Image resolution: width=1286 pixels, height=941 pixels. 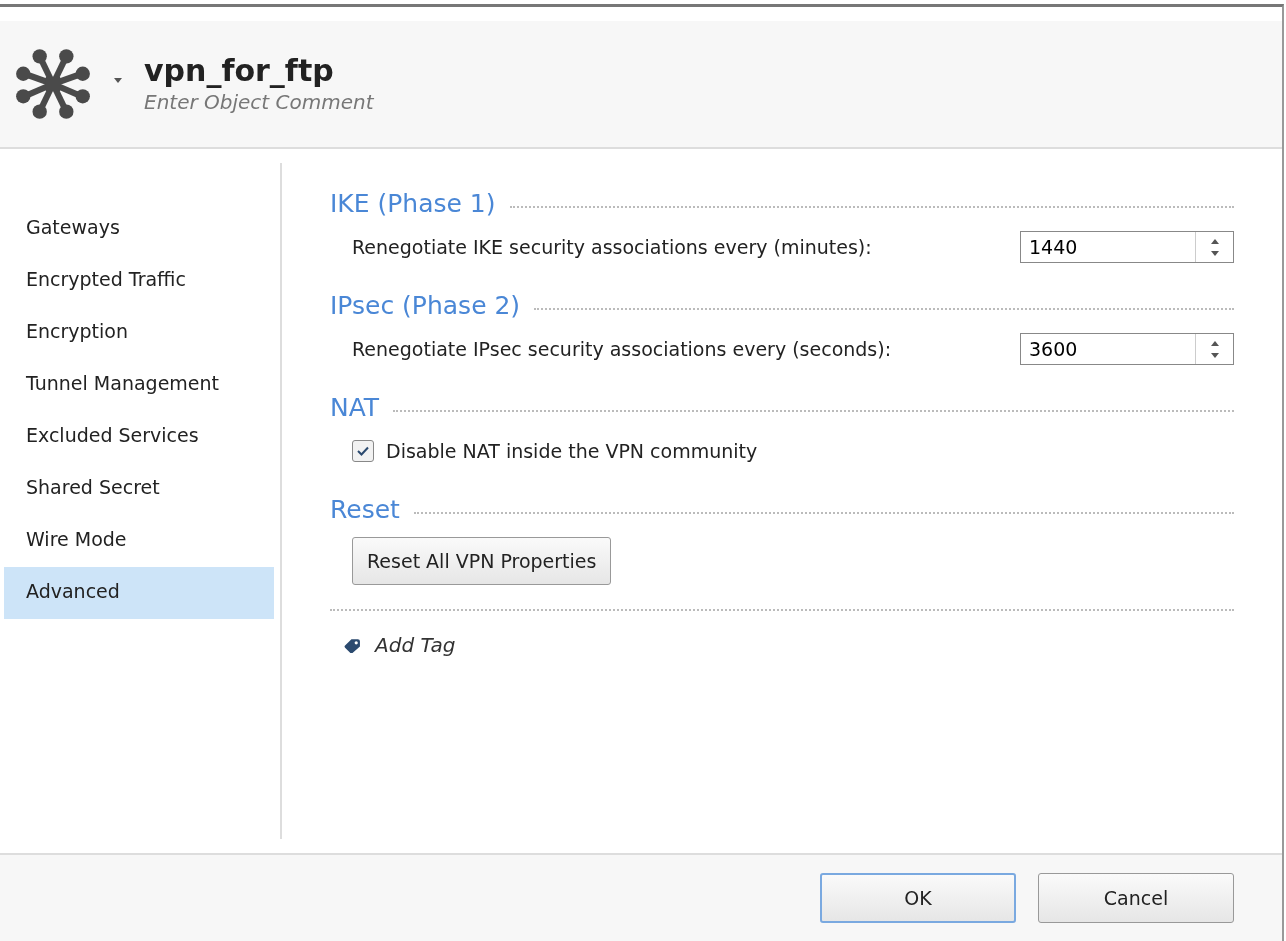 I want to click on number-spinner: 1440, so click(x=1127, y=247).